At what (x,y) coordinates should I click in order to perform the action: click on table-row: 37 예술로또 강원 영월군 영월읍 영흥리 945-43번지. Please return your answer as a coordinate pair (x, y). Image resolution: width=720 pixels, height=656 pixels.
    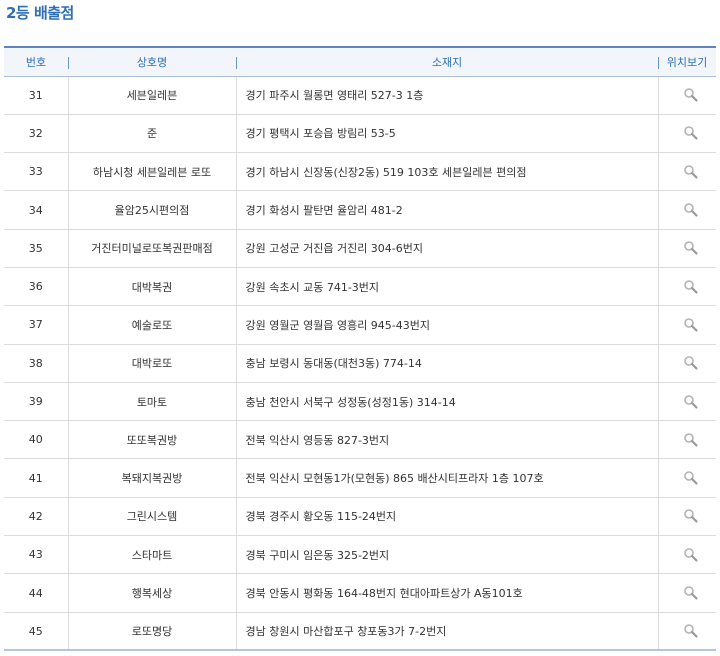
    Looking at the image, I should click on (360, 325).